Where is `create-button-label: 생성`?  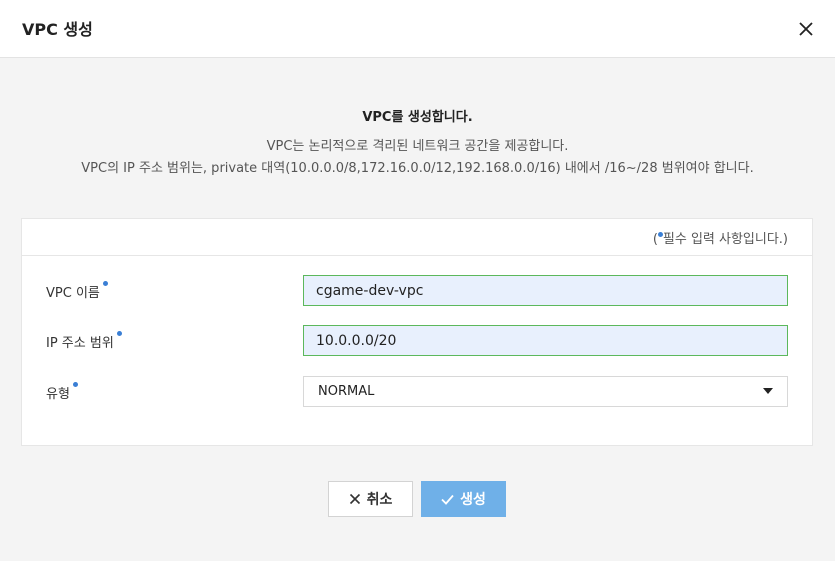 create-button-label: 생성 is located at coordinates (473, 500).